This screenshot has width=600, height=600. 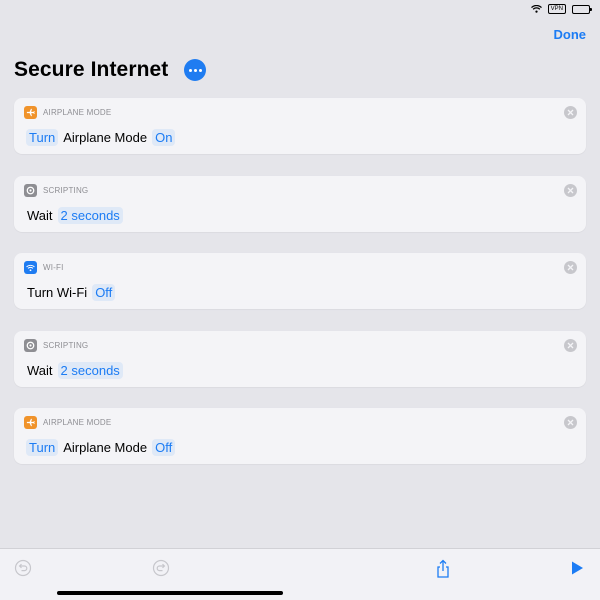 I want to click on wifi-status-icon, so click(x=536, y=9).